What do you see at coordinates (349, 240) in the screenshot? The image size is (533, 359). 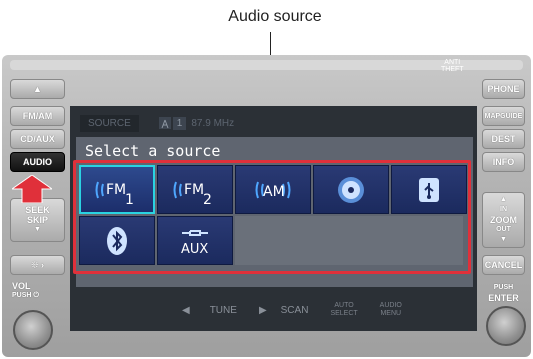 I see `empty-tile-area` at bounding box center [349, 240].